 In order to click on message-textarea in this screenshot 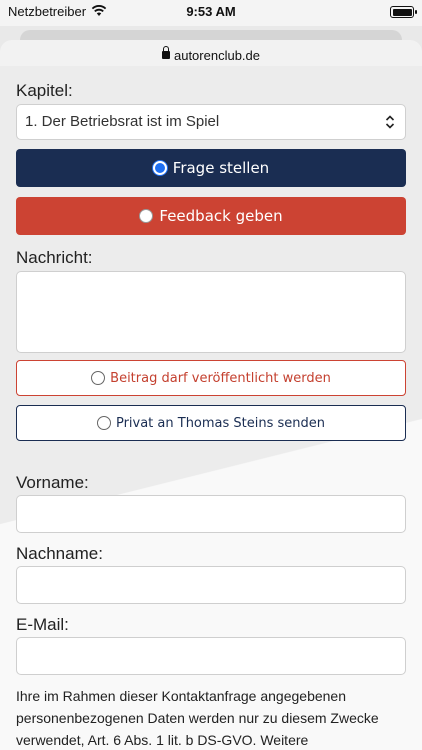, I will do `click(211, 312)`.